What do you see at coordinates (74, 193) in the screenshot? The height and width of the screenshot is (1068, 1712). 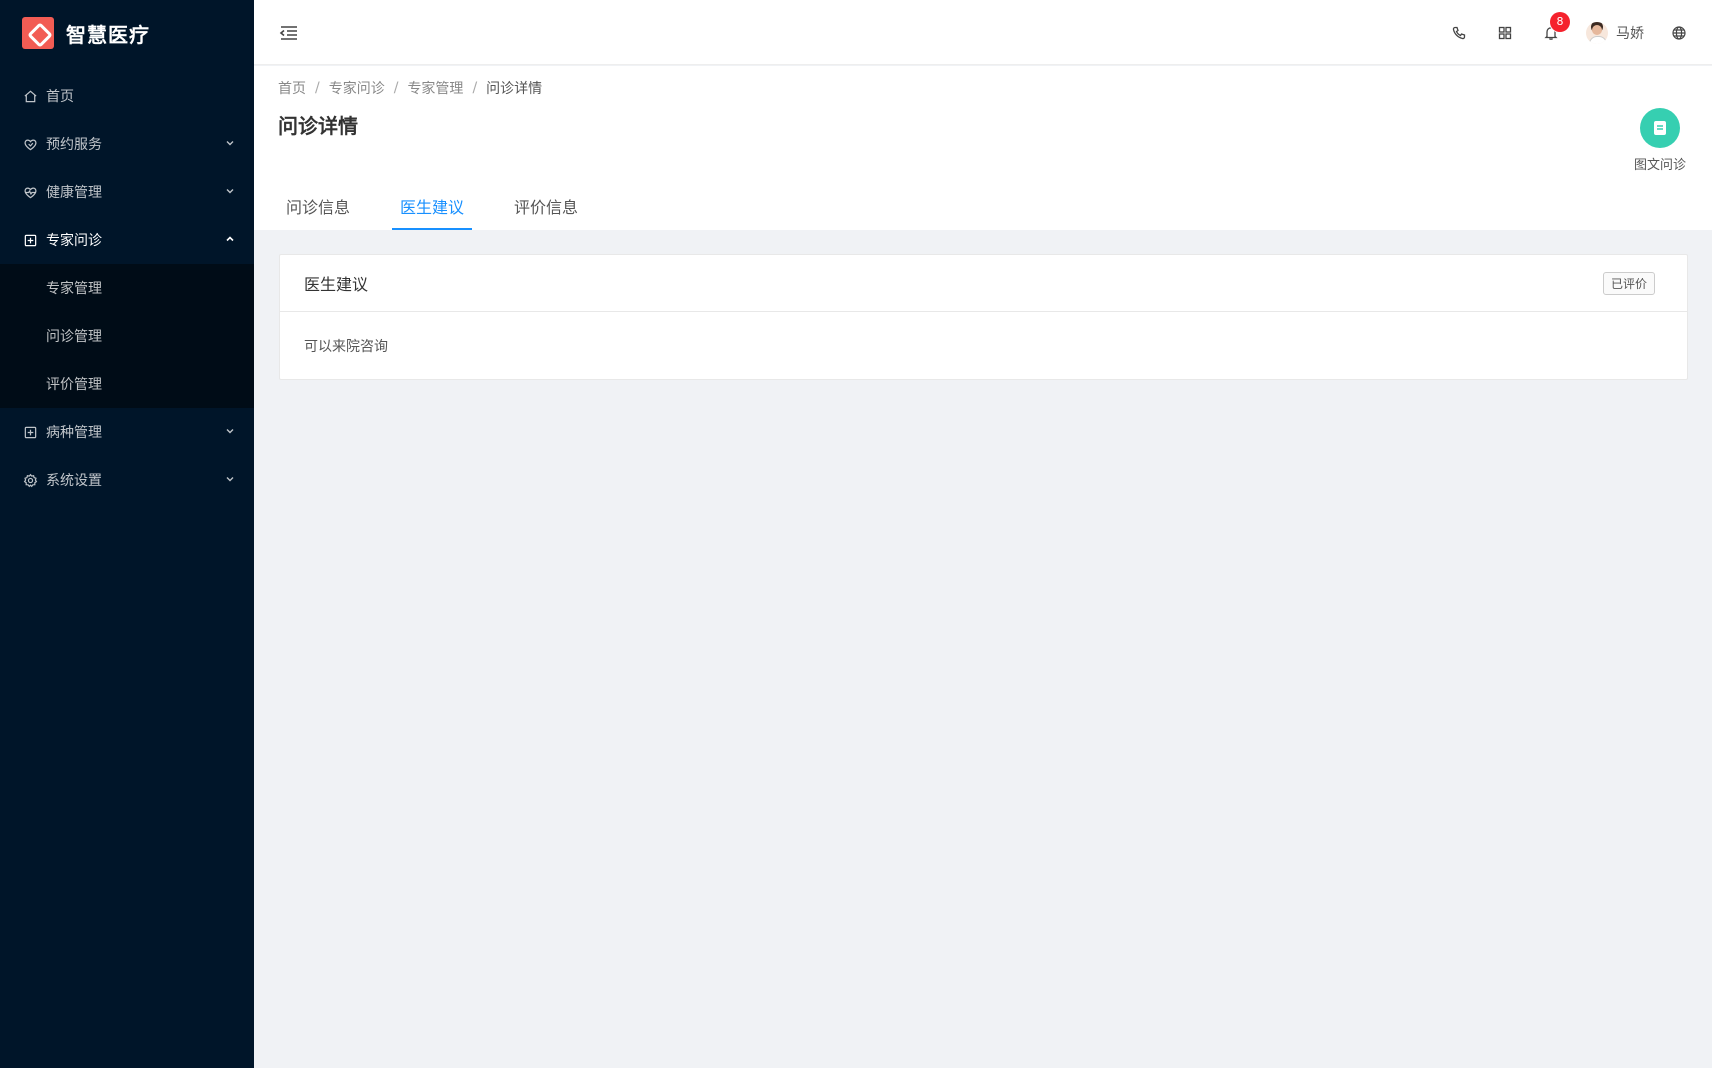 I see `sidebar-item-label: 健康管理` at bounding box center [74, 193].